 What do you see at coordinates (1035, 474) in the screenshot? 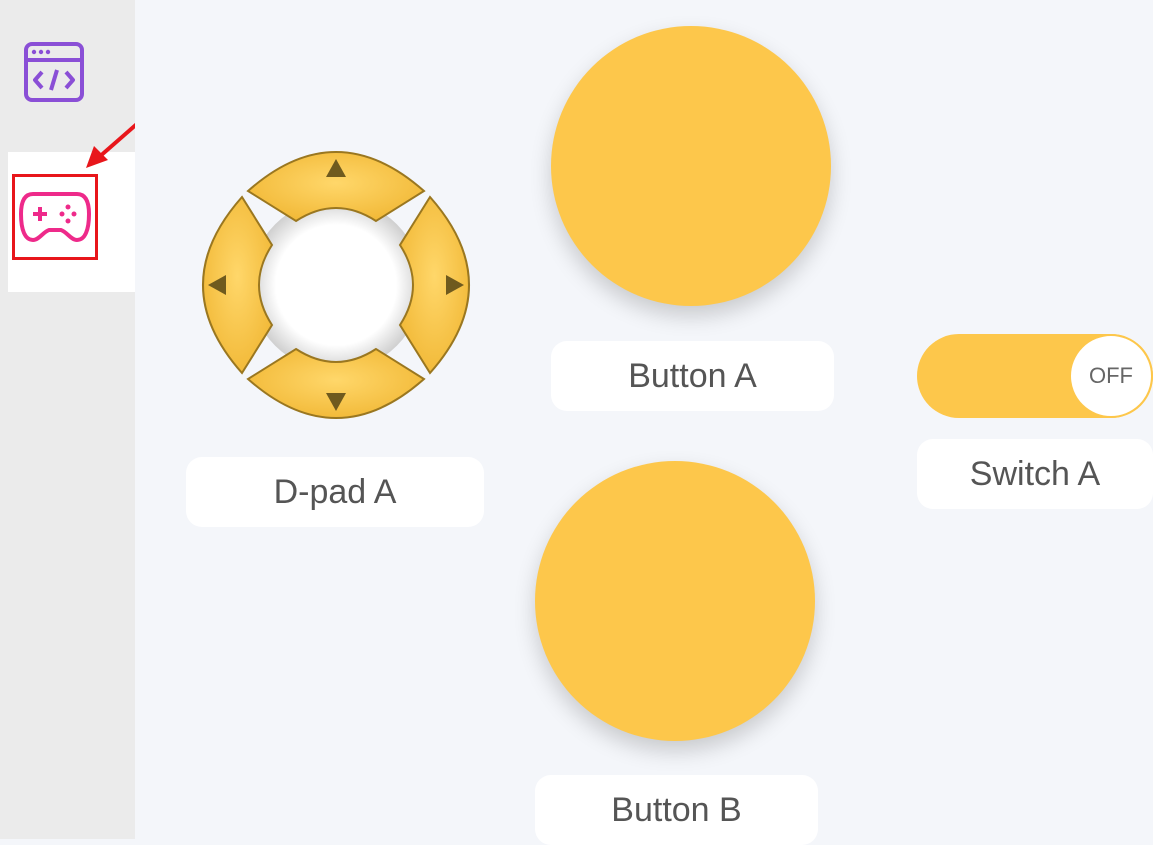
I see `switch-a-label: Switch A` at bounding box center [1035, 474].